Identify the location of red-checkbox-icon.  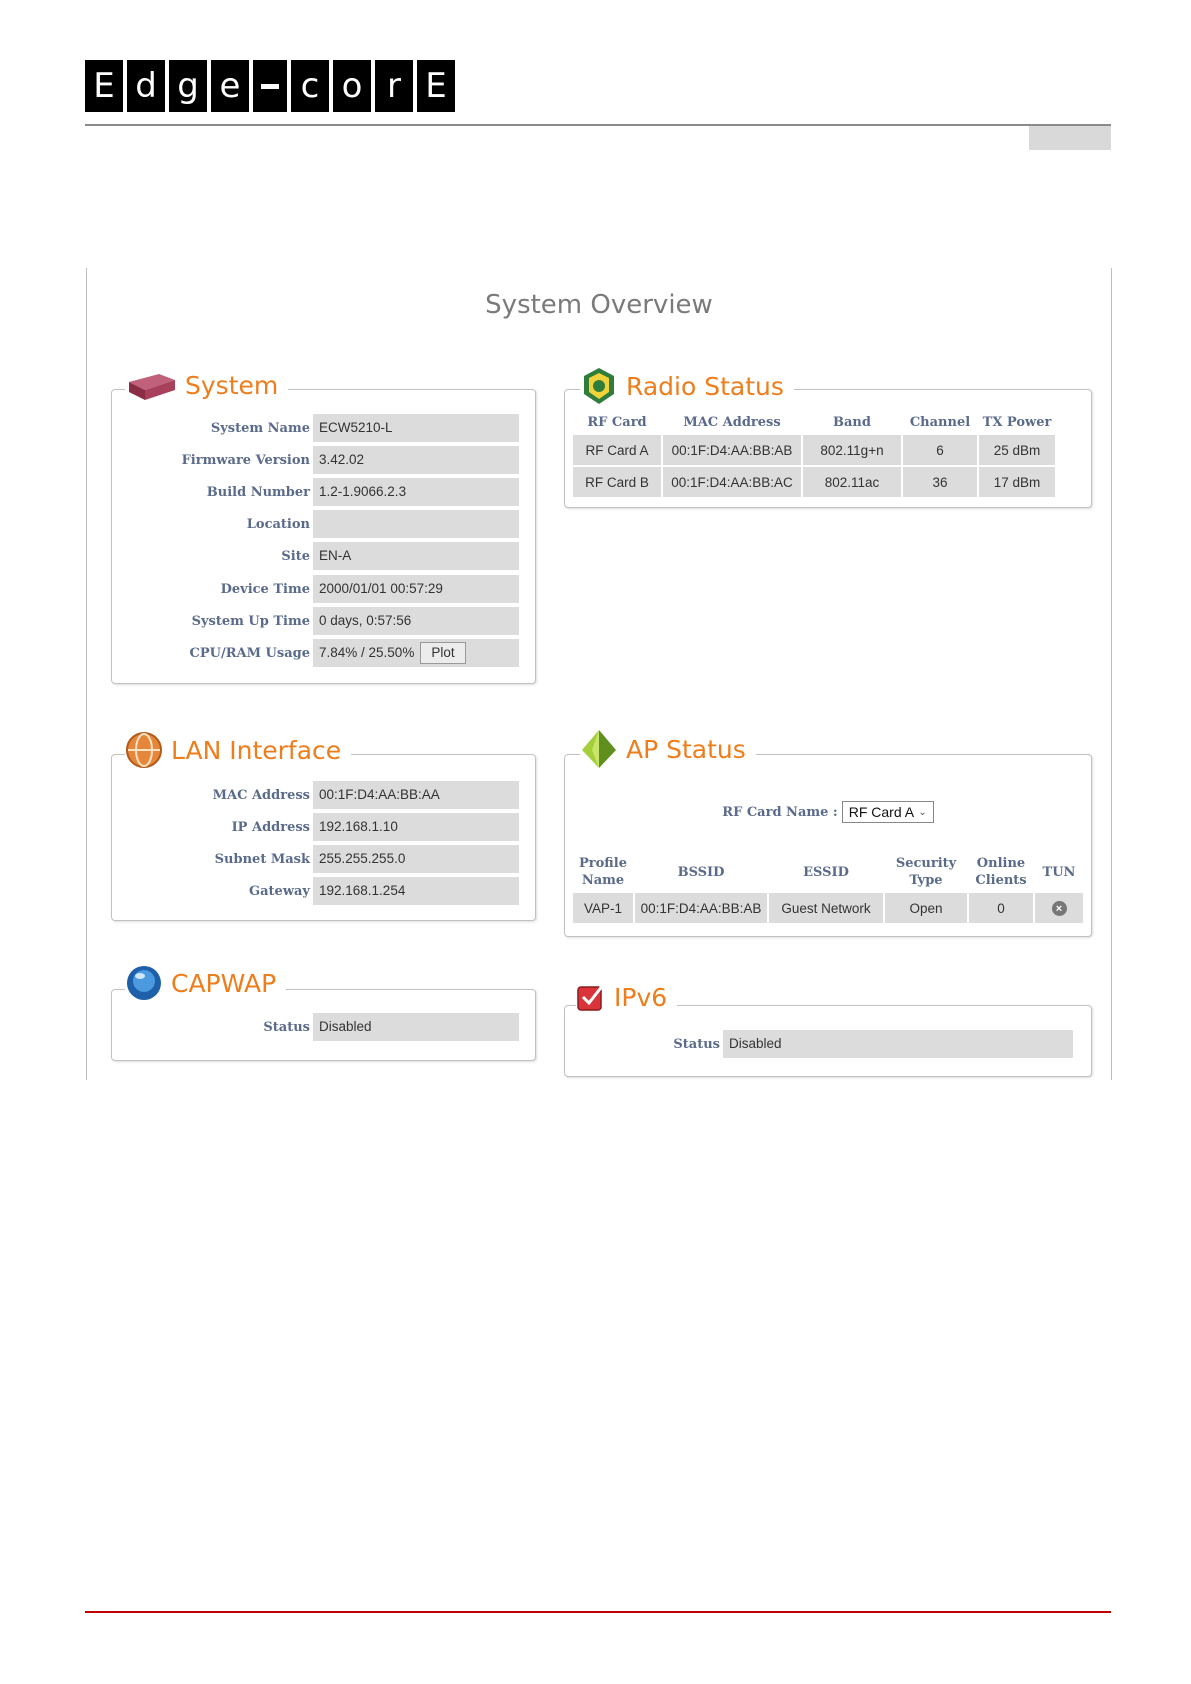
(591, 997).